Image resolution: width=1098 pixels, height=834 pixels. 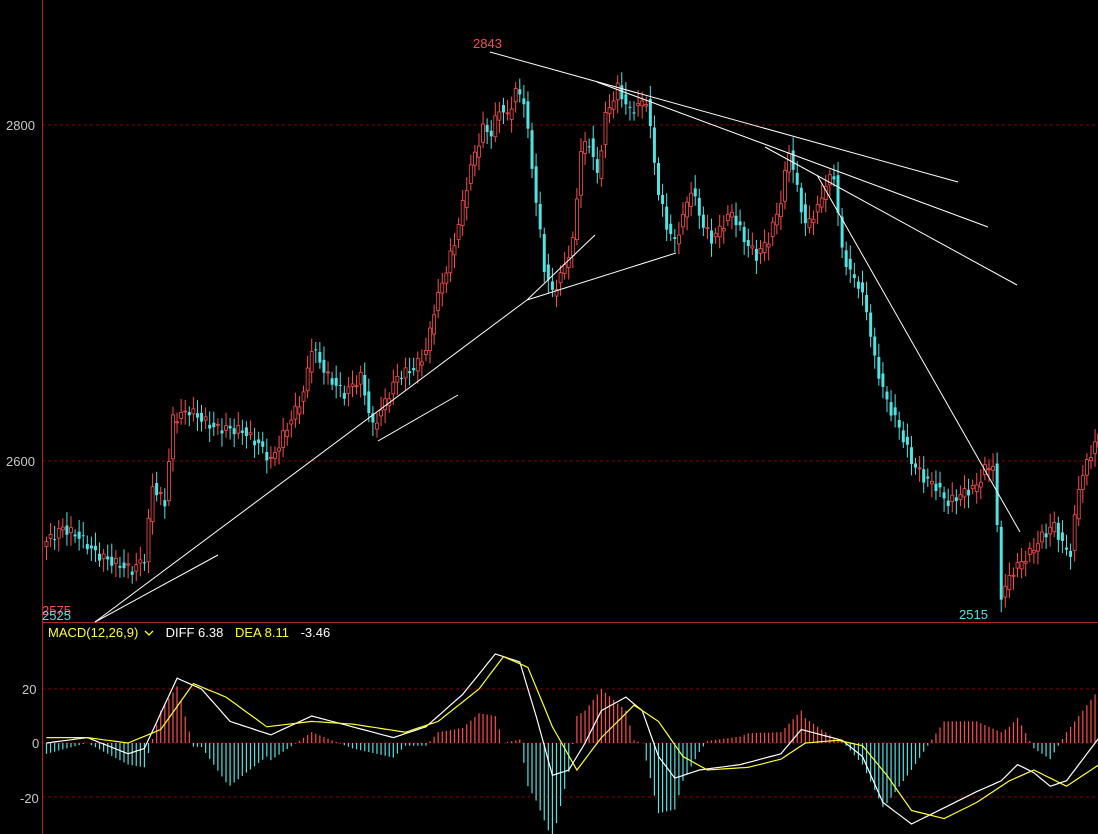 I want to click on macd-y-tick-label: 0, so click(x=35, y=743).